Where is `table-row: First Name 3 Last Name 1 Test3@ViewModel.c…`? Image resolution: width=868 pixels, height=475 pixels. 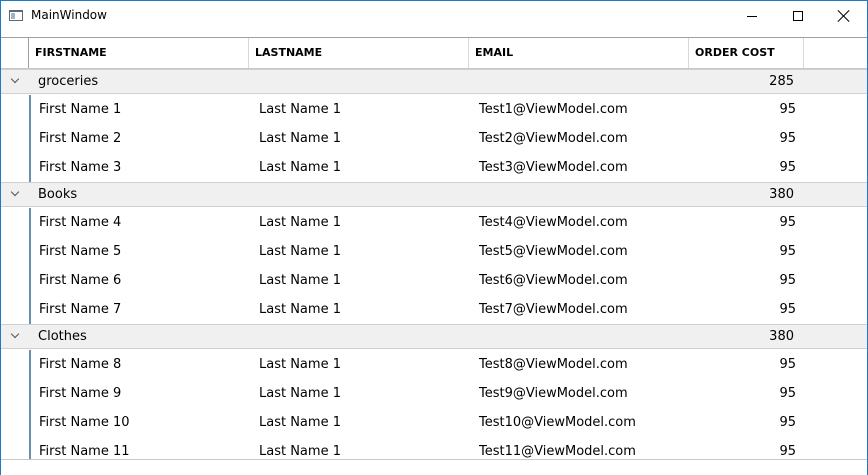 table-row: First Name 3 Last Name 1 Test3@ViewModel.c… is located at coordinates (434, 167).